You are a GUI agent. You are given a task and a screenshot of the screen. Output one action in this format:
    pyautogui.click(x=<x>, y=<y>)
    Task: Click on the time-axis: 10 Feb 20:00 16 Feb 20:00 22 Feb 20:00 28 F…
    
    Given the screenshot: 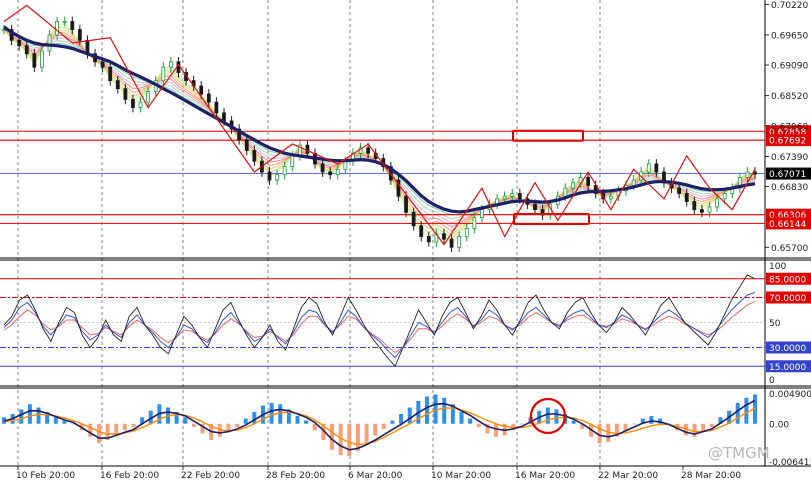 What is the action you would take?
    pyautogui.click(x=378, y=473)
    